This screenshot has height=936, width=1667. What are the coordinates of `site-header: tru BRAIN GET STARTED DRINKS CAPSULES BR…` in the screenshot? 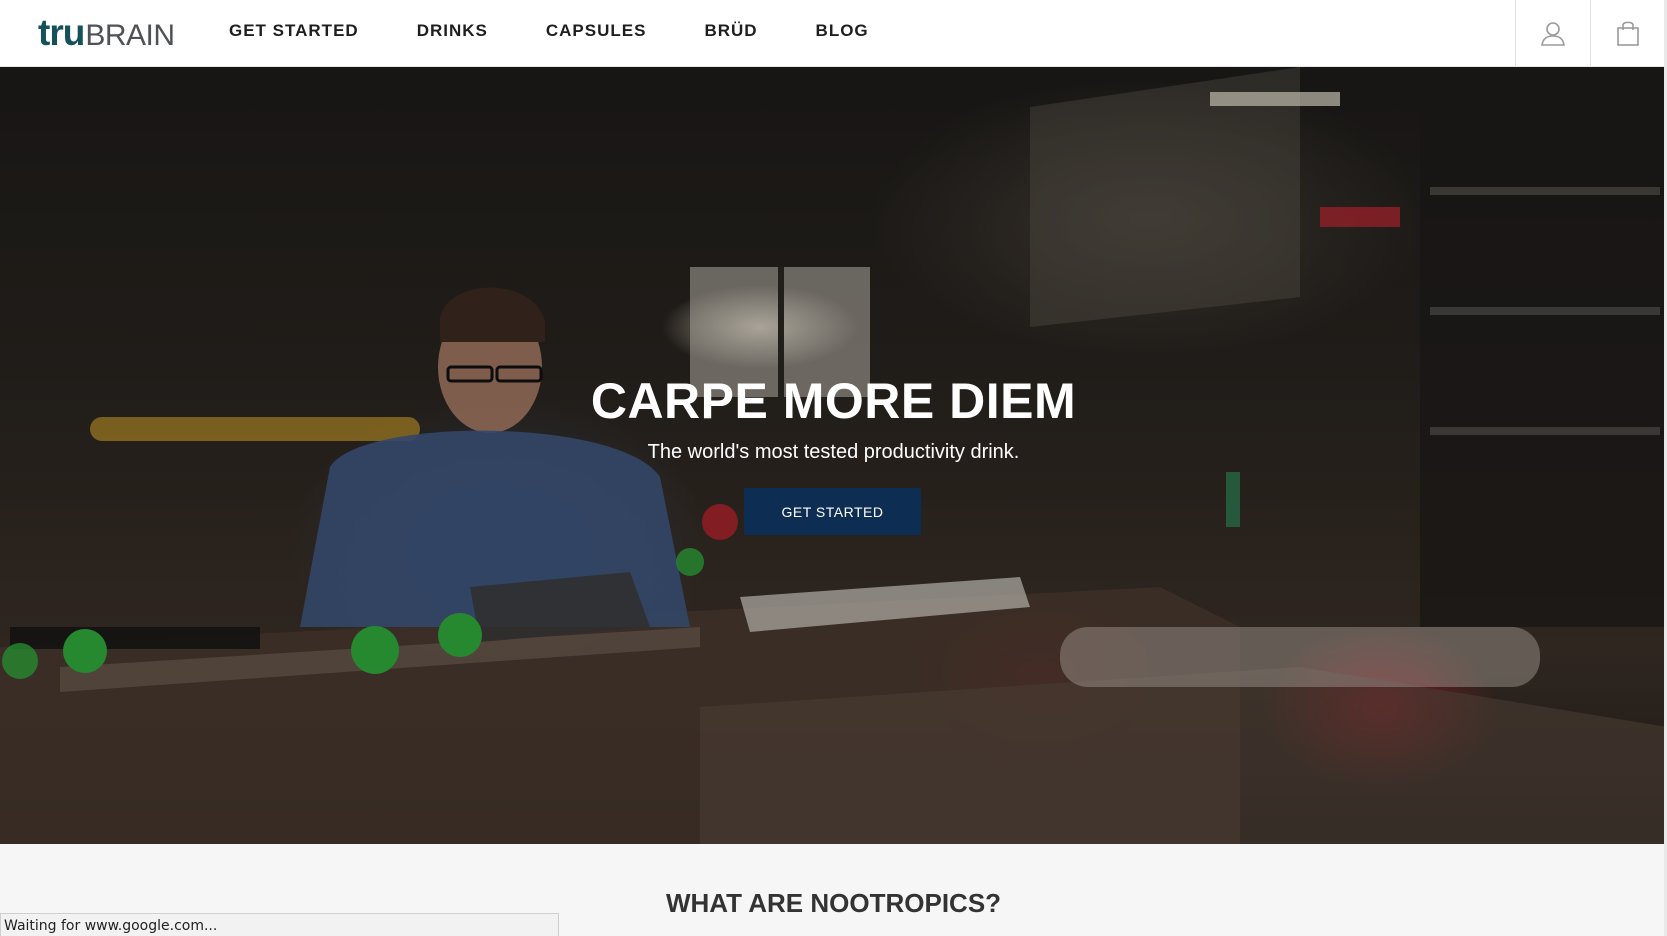 It's located at (833, 33).